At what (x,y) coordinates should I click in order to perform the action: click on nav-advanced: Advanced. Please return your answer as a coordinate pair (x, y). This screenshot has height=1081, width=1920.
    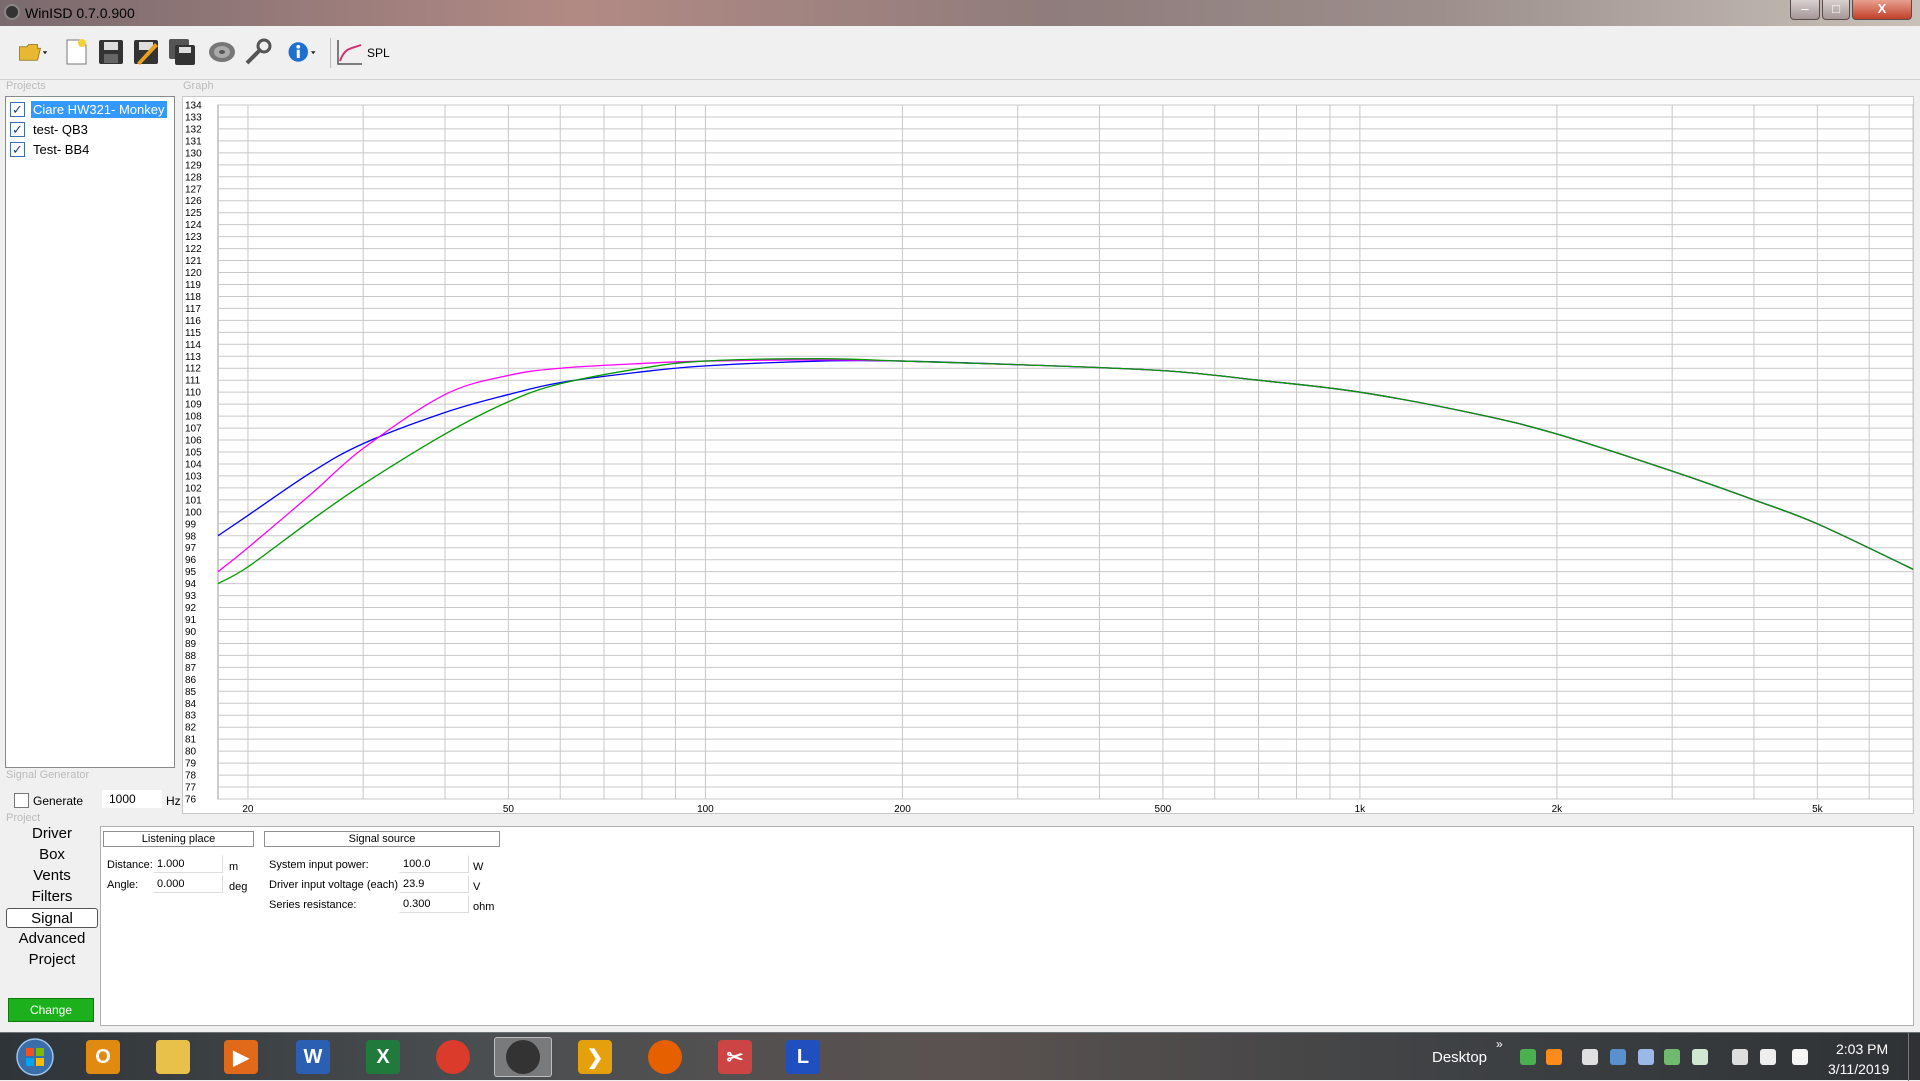
    Looking at the image, I should click on (52, 939).